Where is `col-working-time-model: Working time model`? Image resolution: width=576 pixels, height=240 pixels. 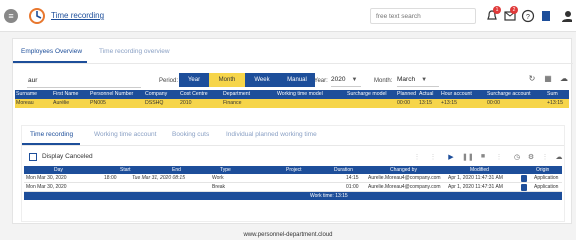 col-working-time-model: Working time model is located at coordinates (300, 94).